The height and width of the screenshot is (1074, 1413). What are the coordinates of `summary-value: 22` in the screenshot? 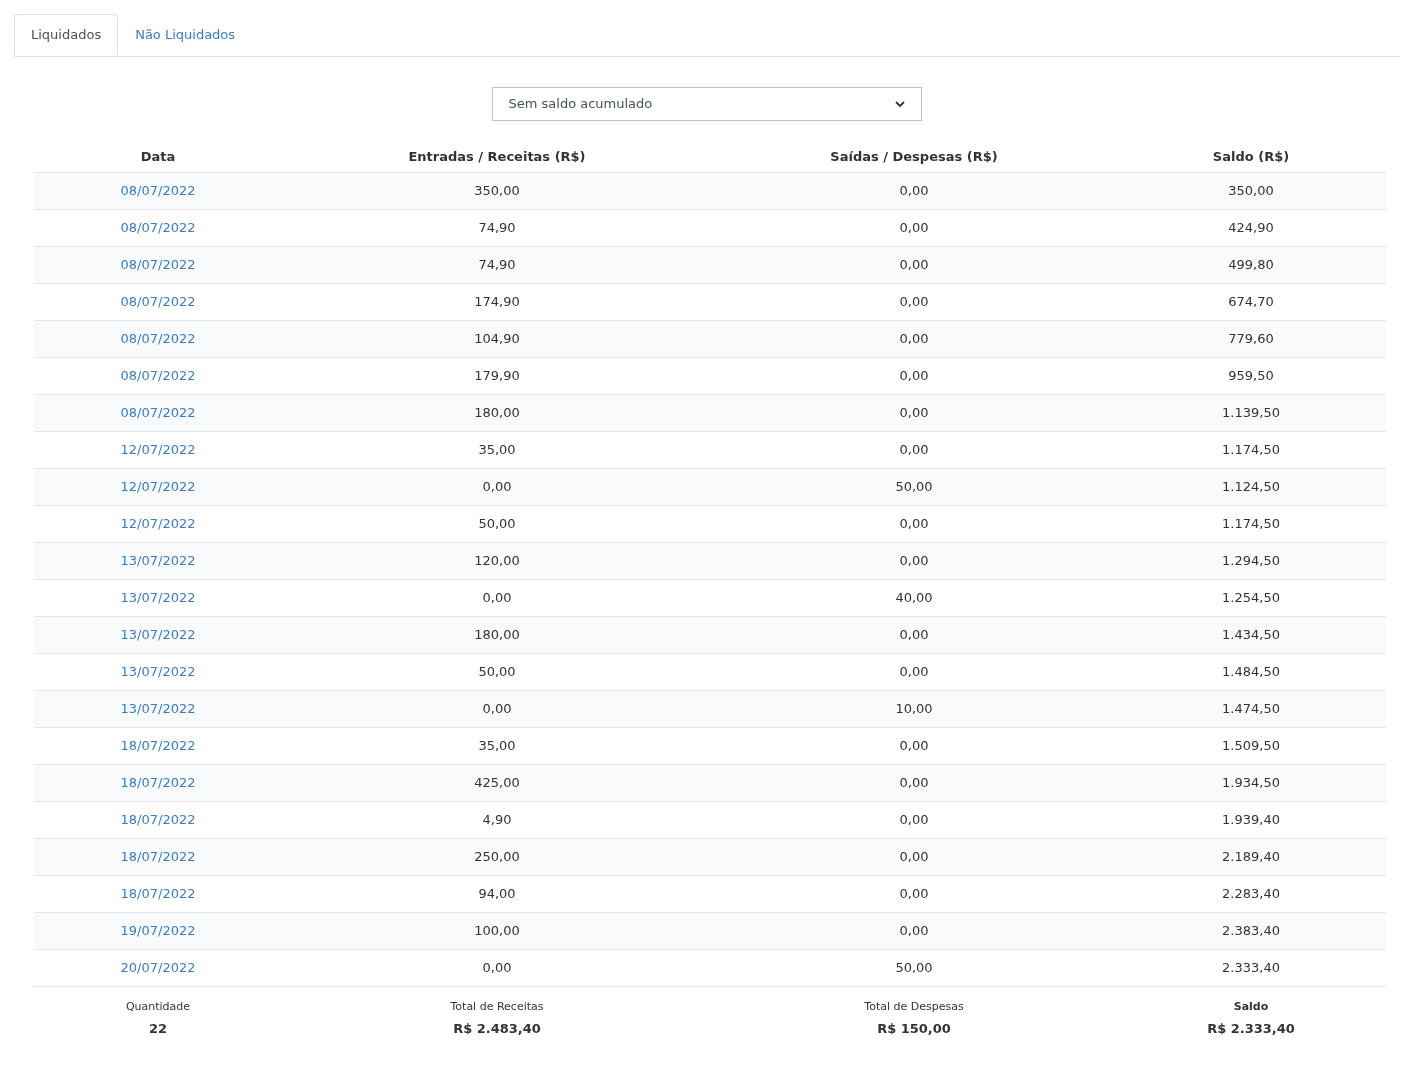 It's located at (158, 1028).